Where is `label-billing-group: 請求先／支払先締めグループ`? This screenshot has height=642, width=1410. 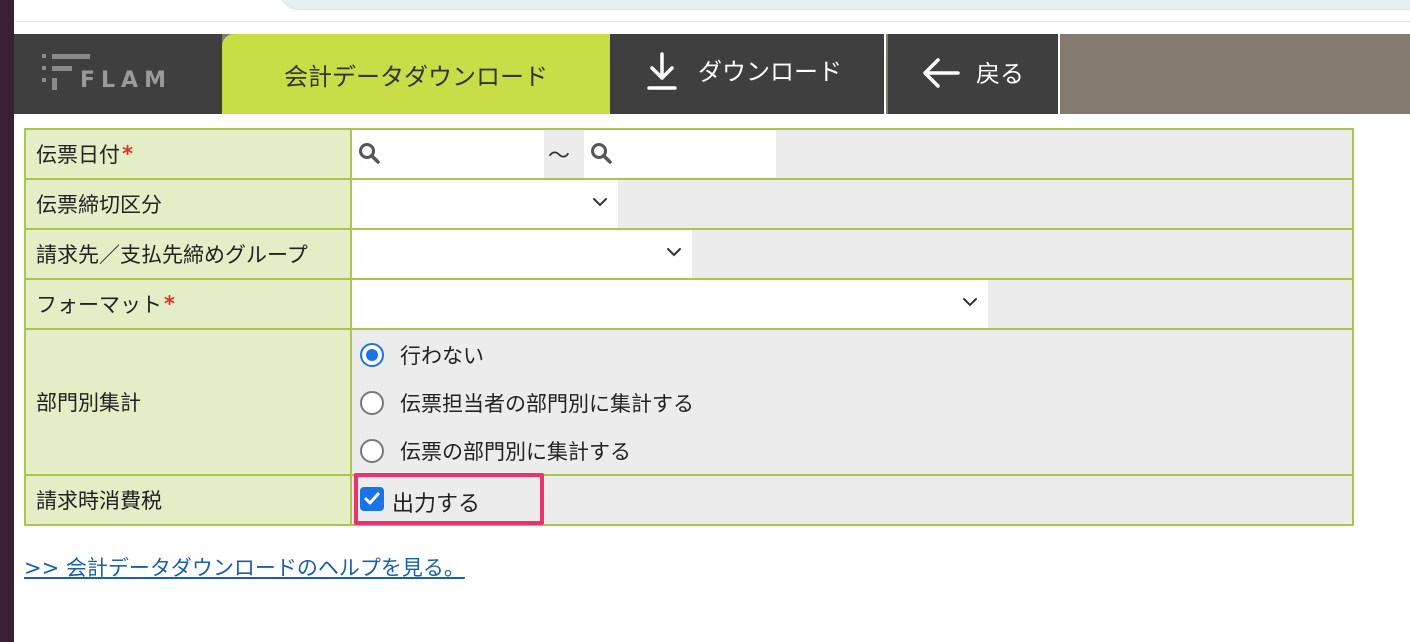
label-billing-group: 請求先／支払先締めグループ is located at coordinates (189, 254).